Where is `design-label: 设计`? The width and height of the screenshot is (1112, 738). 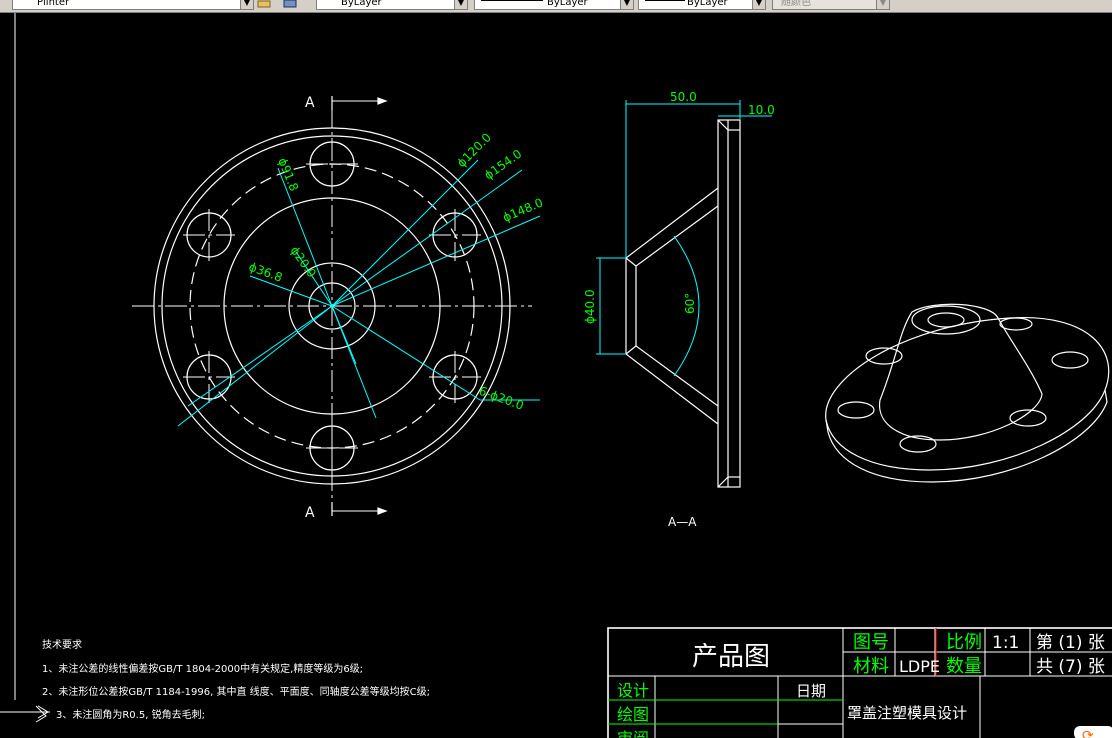 design-label: 设计 is located at coordinates (633, 690).